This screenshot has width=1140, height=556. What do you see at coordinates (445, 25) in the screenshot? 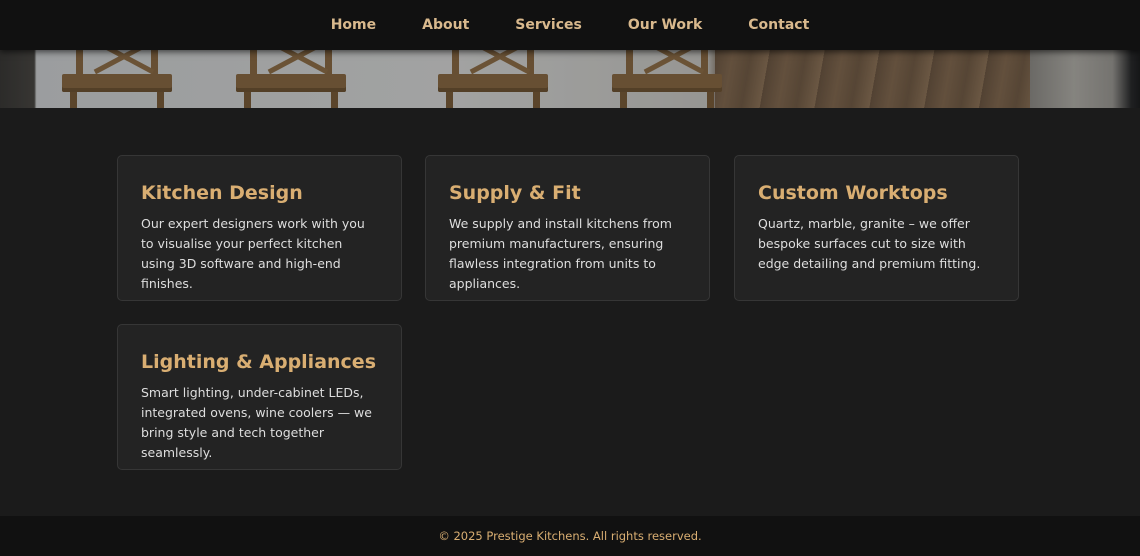
I see `nav-about: About` at bounding box center [445, 25].